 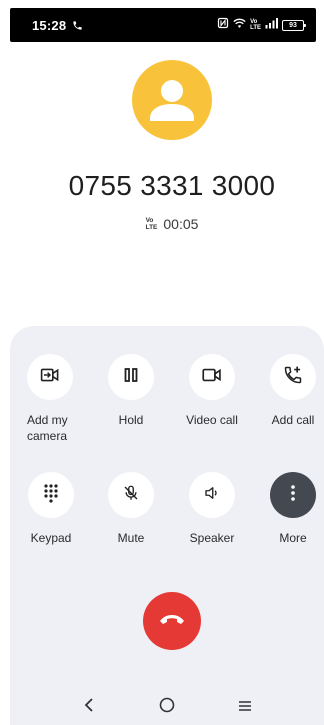 I want to click on call-status: Vo LTE 00:05, so click(x=162, y=224).